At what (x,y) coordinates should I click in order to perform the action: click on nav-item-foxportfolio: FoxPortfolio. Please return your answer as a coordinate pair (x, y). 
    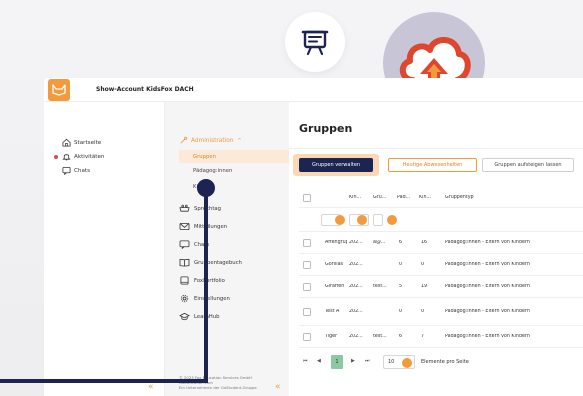
    Looking at the image, I should click on (202, 280).